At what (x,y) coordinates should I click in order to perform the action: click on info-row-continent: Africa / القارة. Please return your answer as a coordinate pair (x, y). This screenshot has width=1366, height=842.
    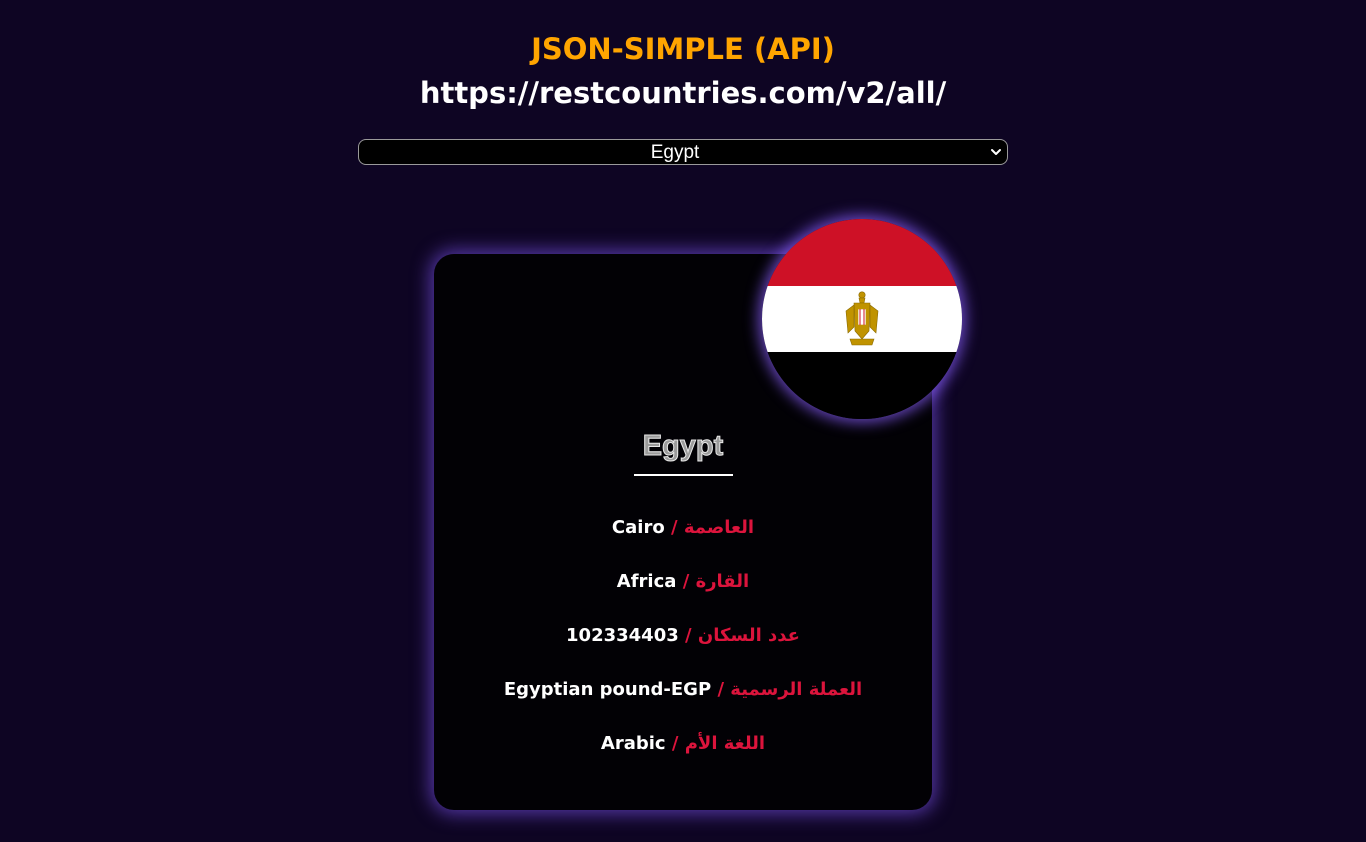
    Looking at the image, I should click on (683, 582).